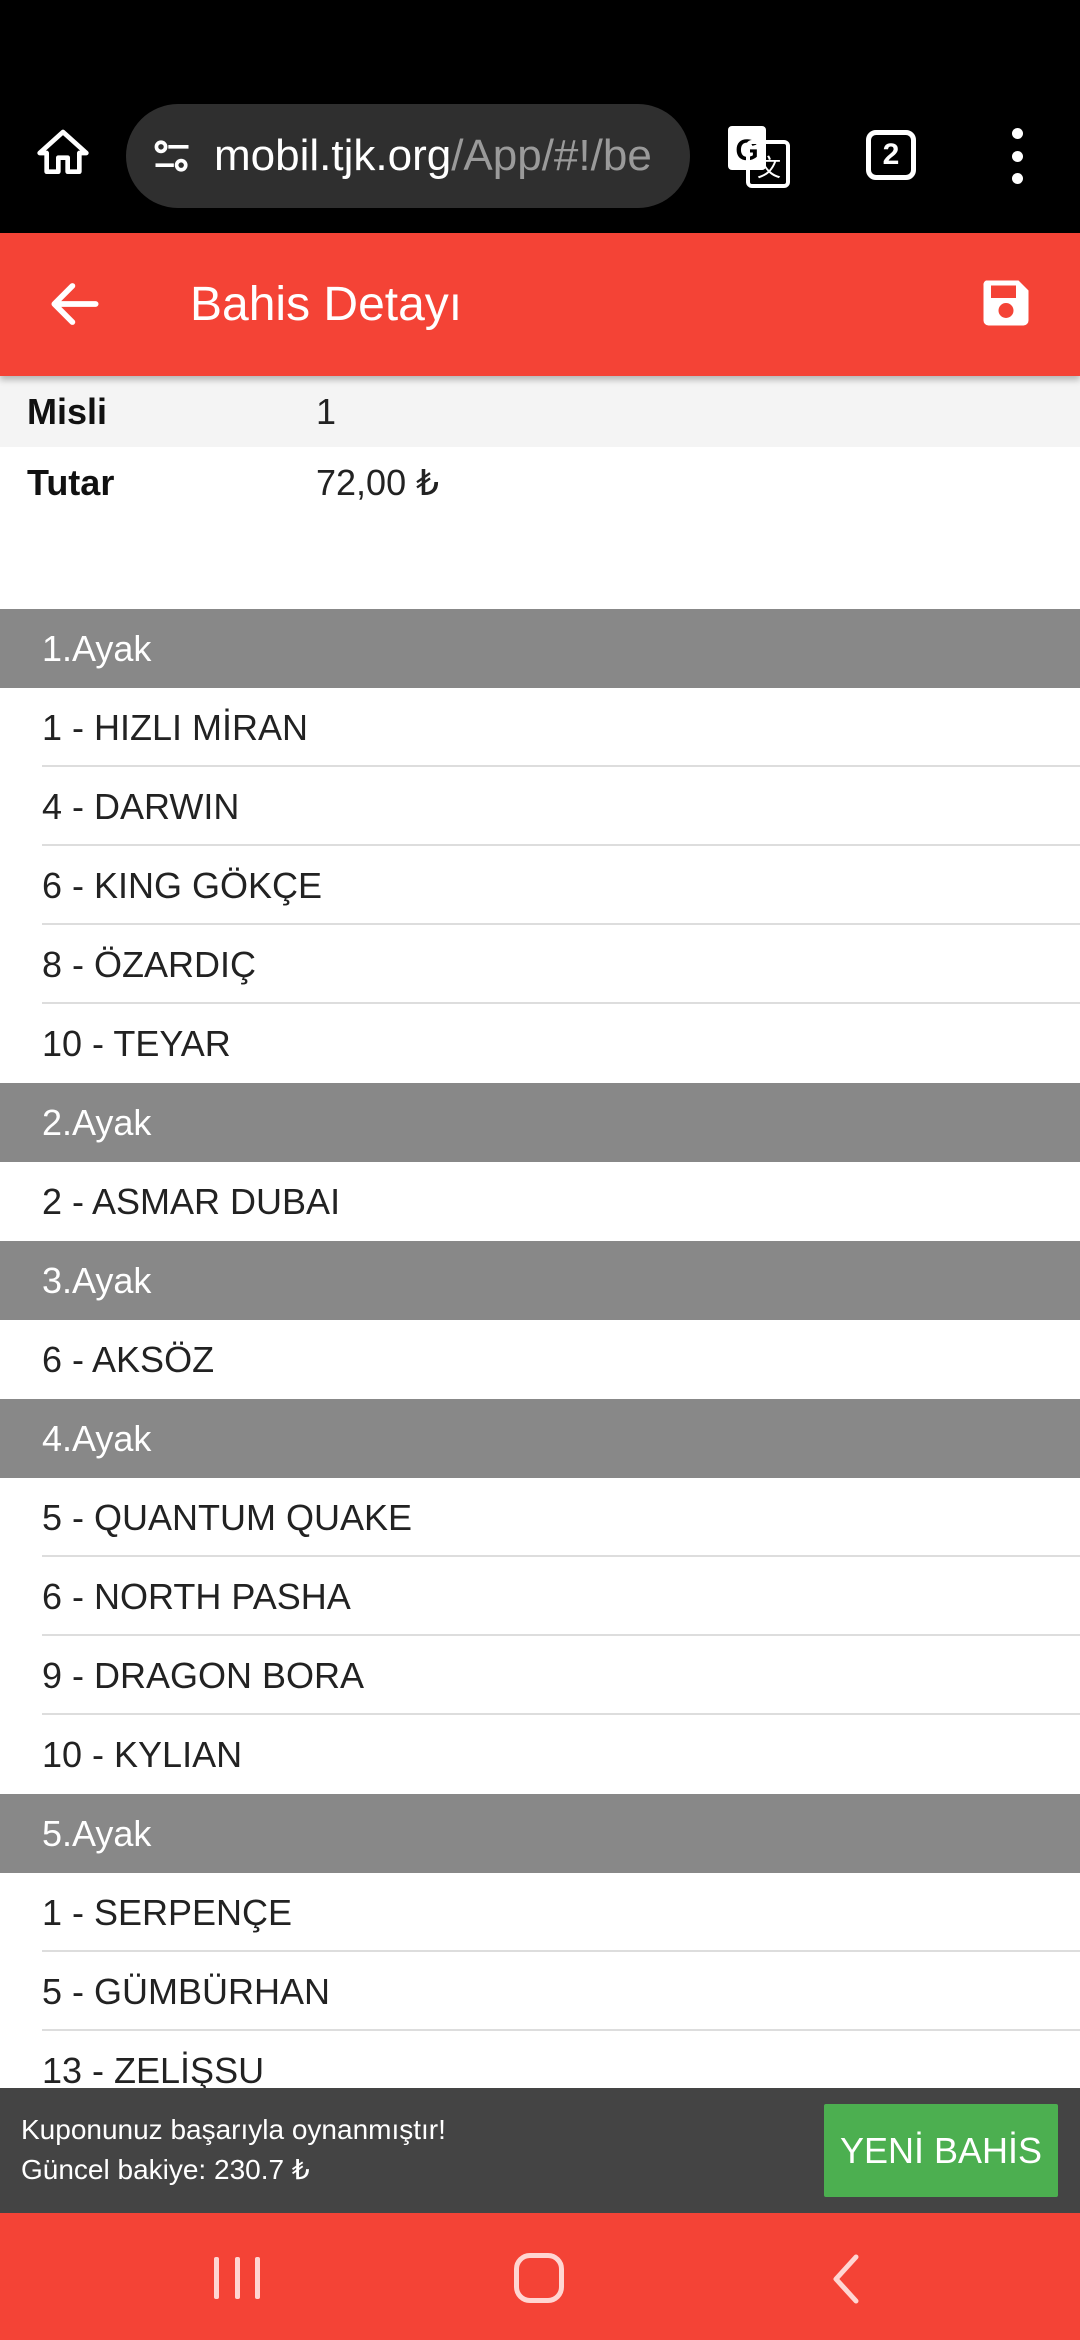 This screenshot has height=2340, width=1080. What do you see at coordinates (561, 1596) in the screenshot?
I see `list-item: 6 - NORTH PASHA` at bounding box center [561, 1596].